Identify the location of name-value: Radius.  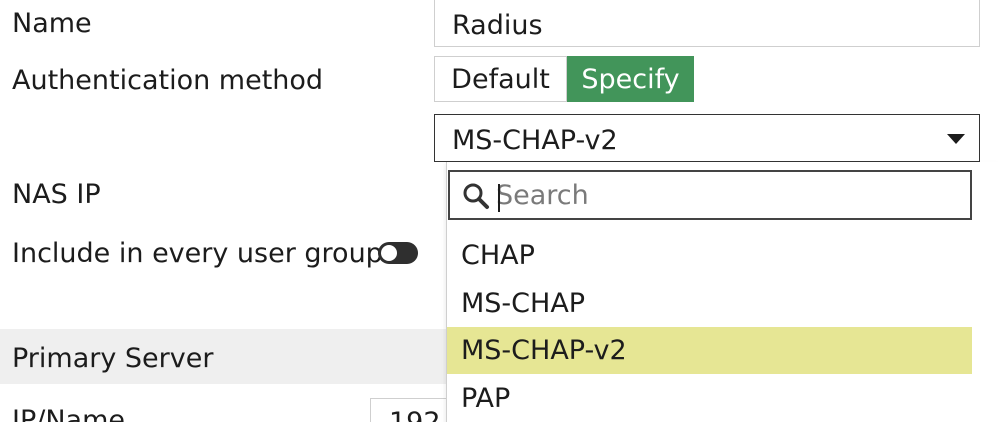
(497, 25).